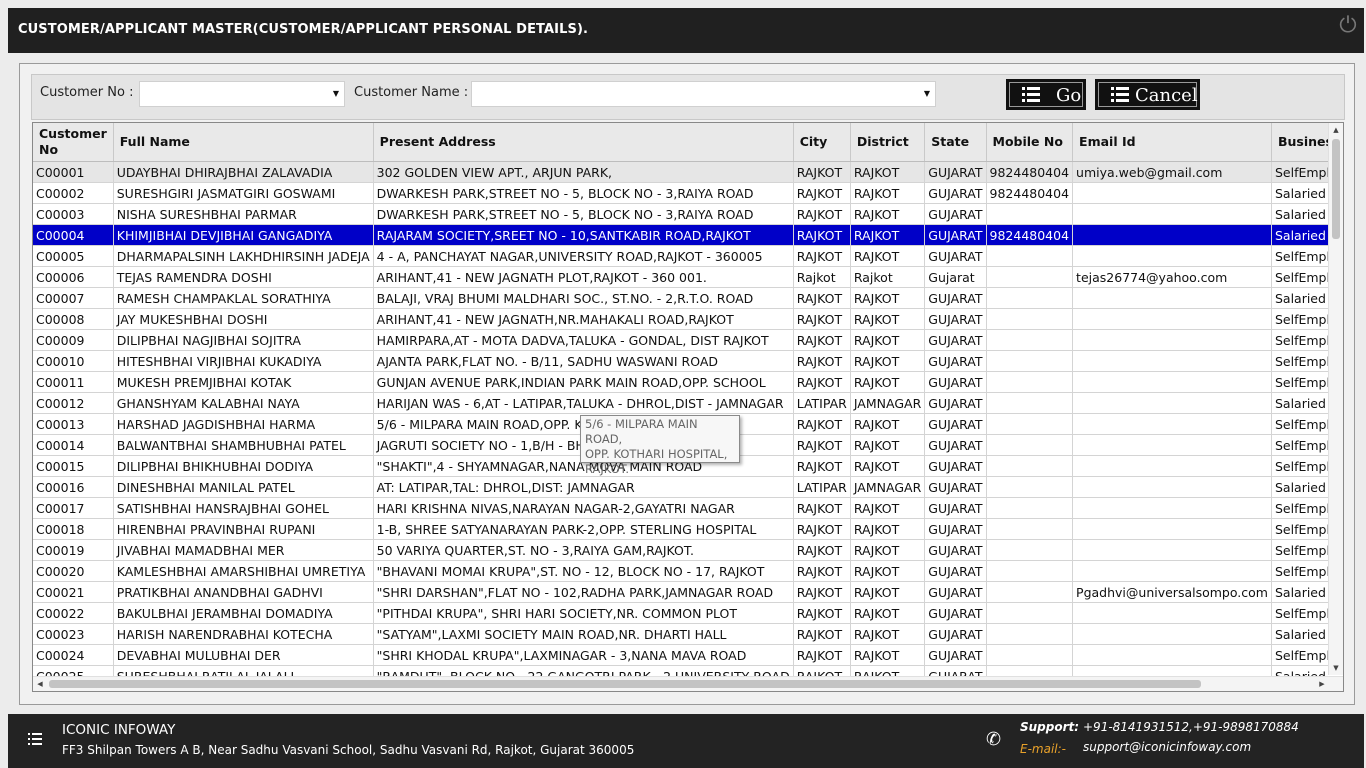  Describe the element at coordinates (73, 592) in the screenshot. I see `table-cell: C00021` at that location.